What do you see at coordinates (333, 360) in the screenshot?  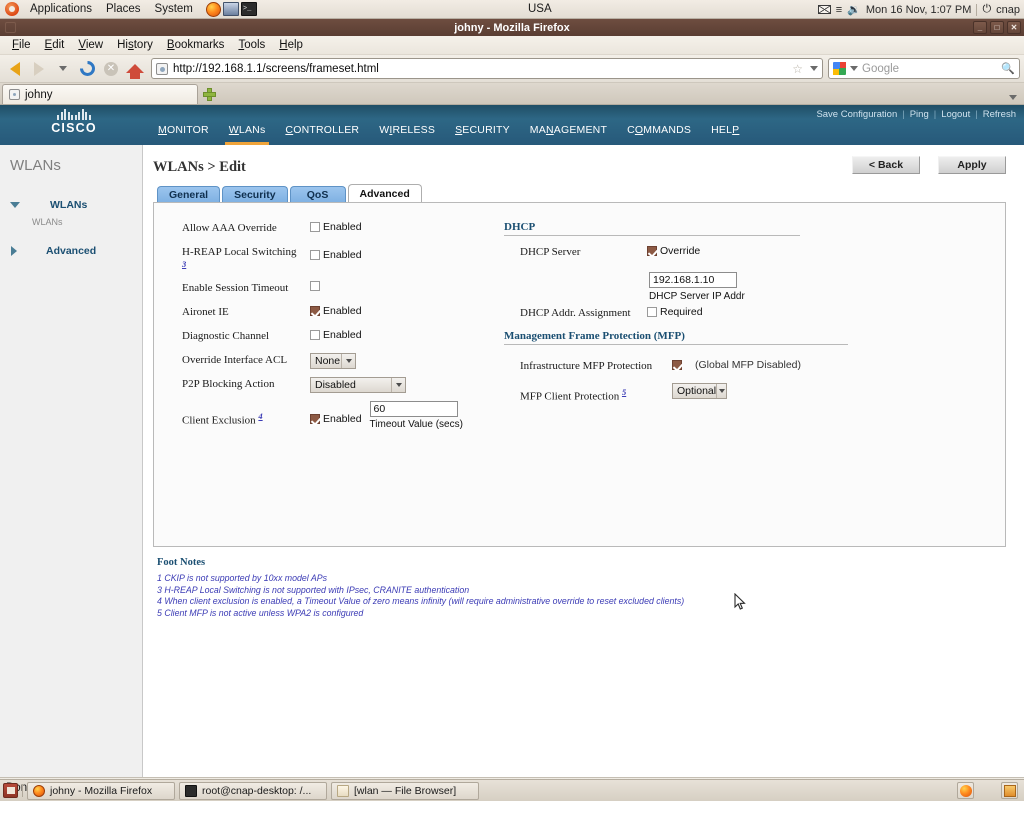 I see `override-interface-acl-select: None` at bounding box center [333, 360].